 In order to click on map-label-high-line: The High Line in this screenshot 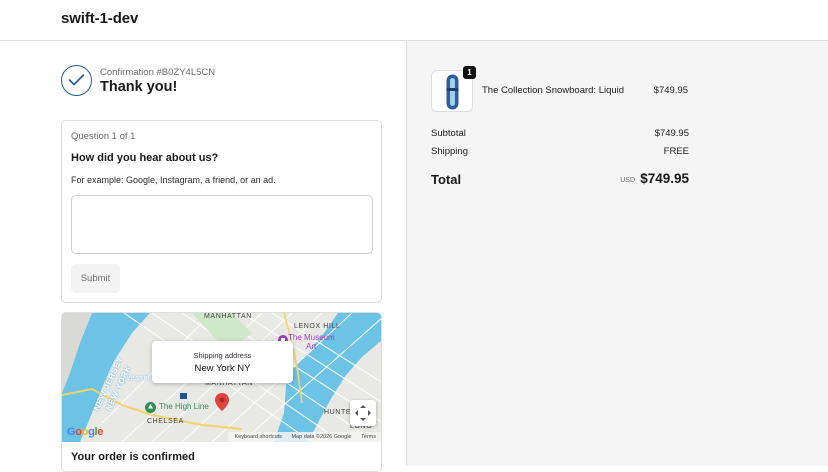, I will do `click(184, 406)`.